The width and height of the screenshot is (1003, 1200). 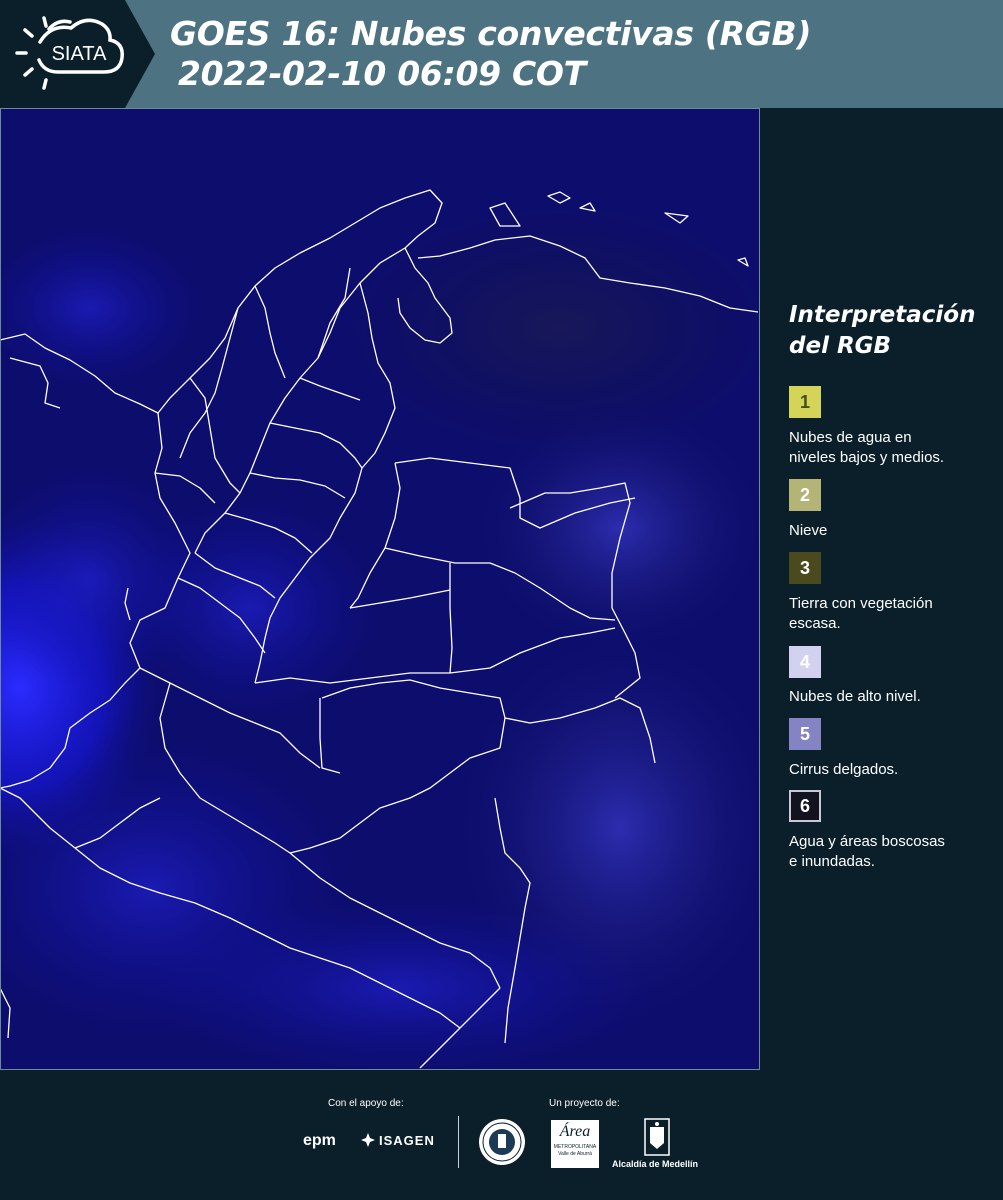 What do you see at coordinates (575, 1144) in the screenshot?
I see `area-metropolitana-logo: Área METROPOLITANA Valle de Aburrá` at bounding box center [575, 1144].